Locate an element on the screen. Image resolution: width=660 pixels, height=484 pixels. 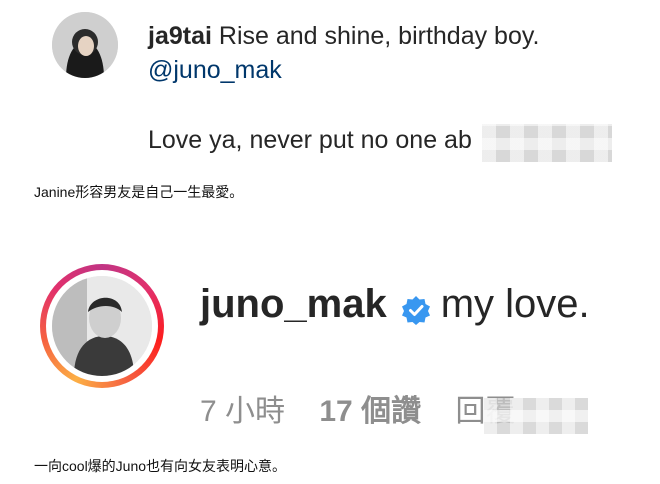
ja9tai-avatar is located at coordinates (85, 45).